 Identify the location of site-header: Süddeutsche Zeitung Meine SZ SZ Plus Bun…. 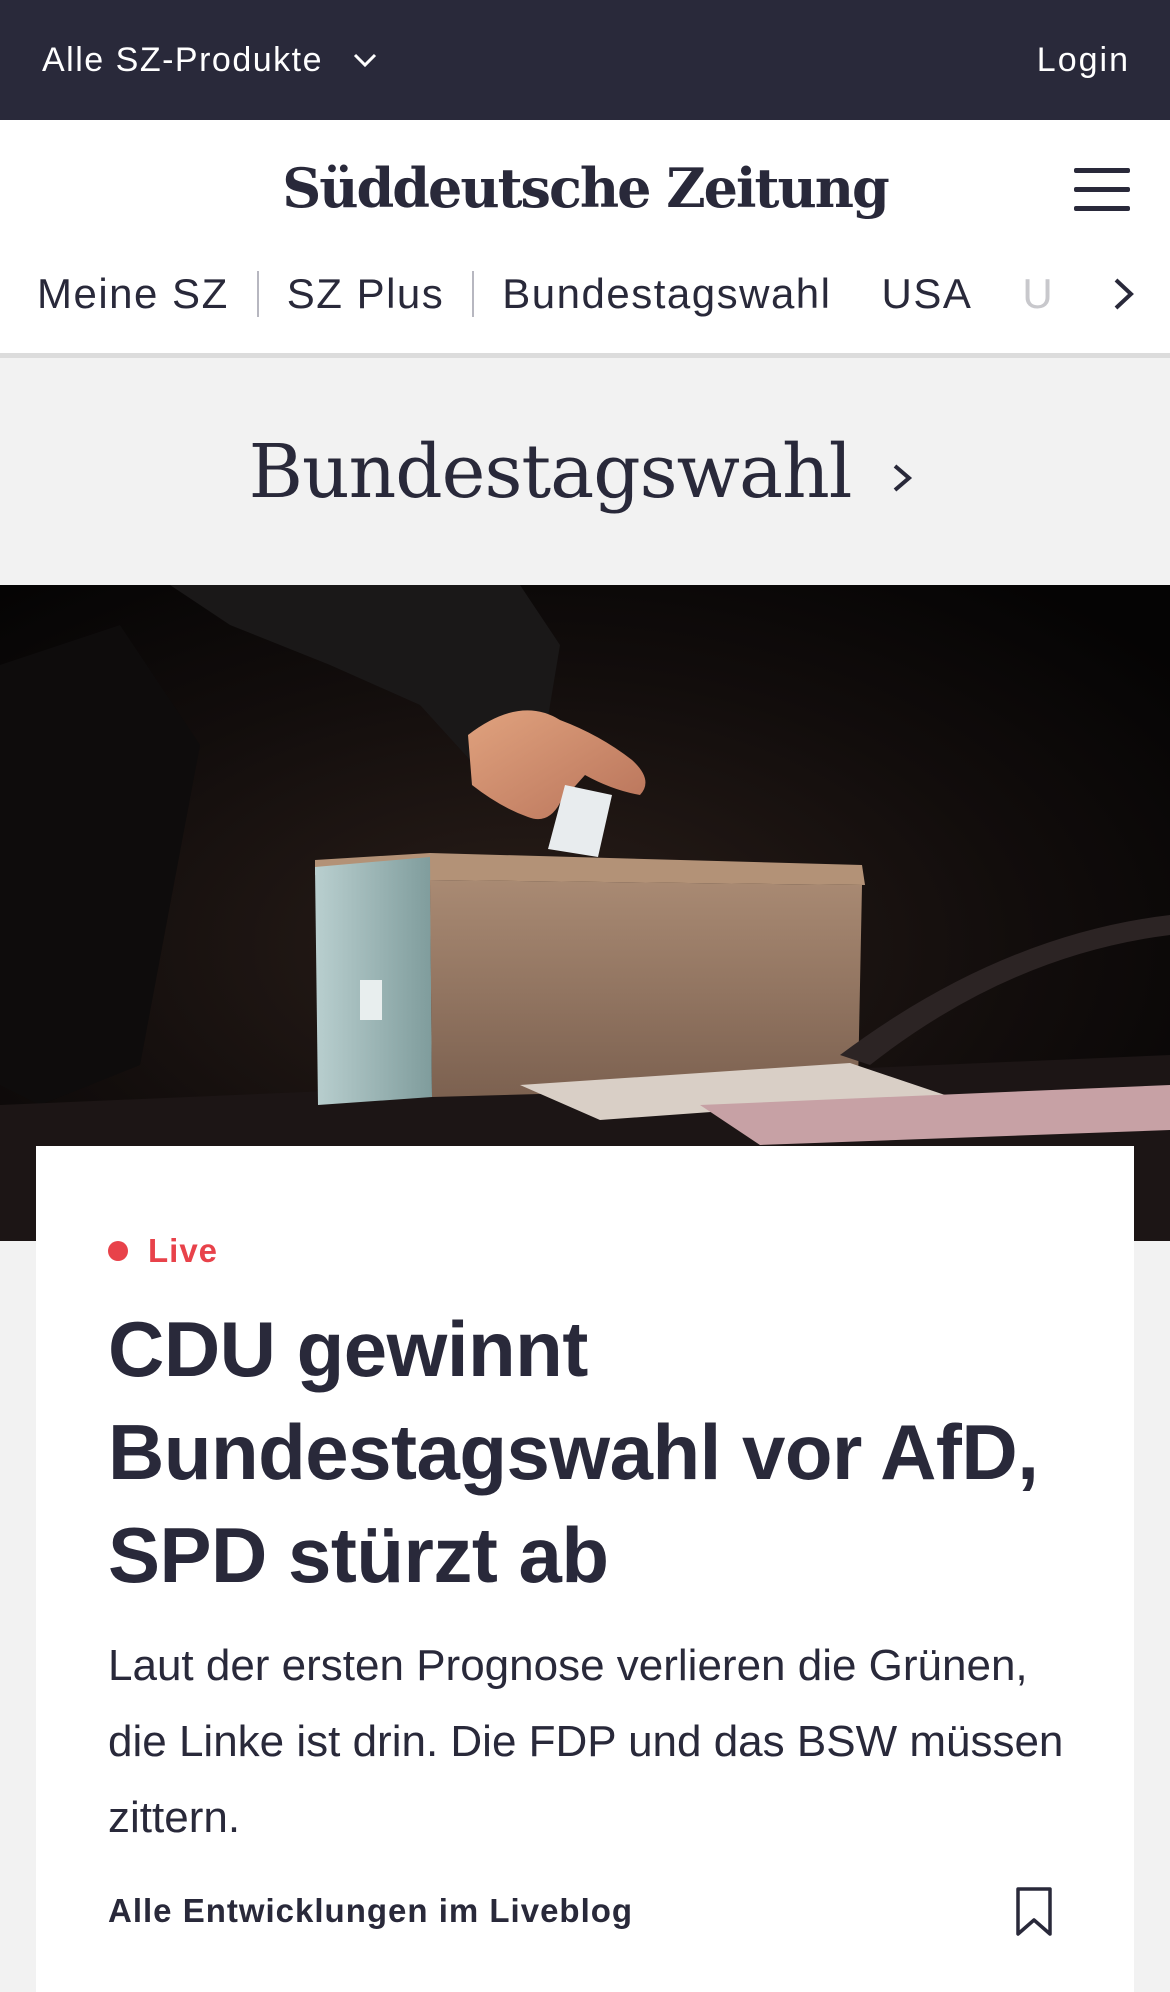
(585, 239).